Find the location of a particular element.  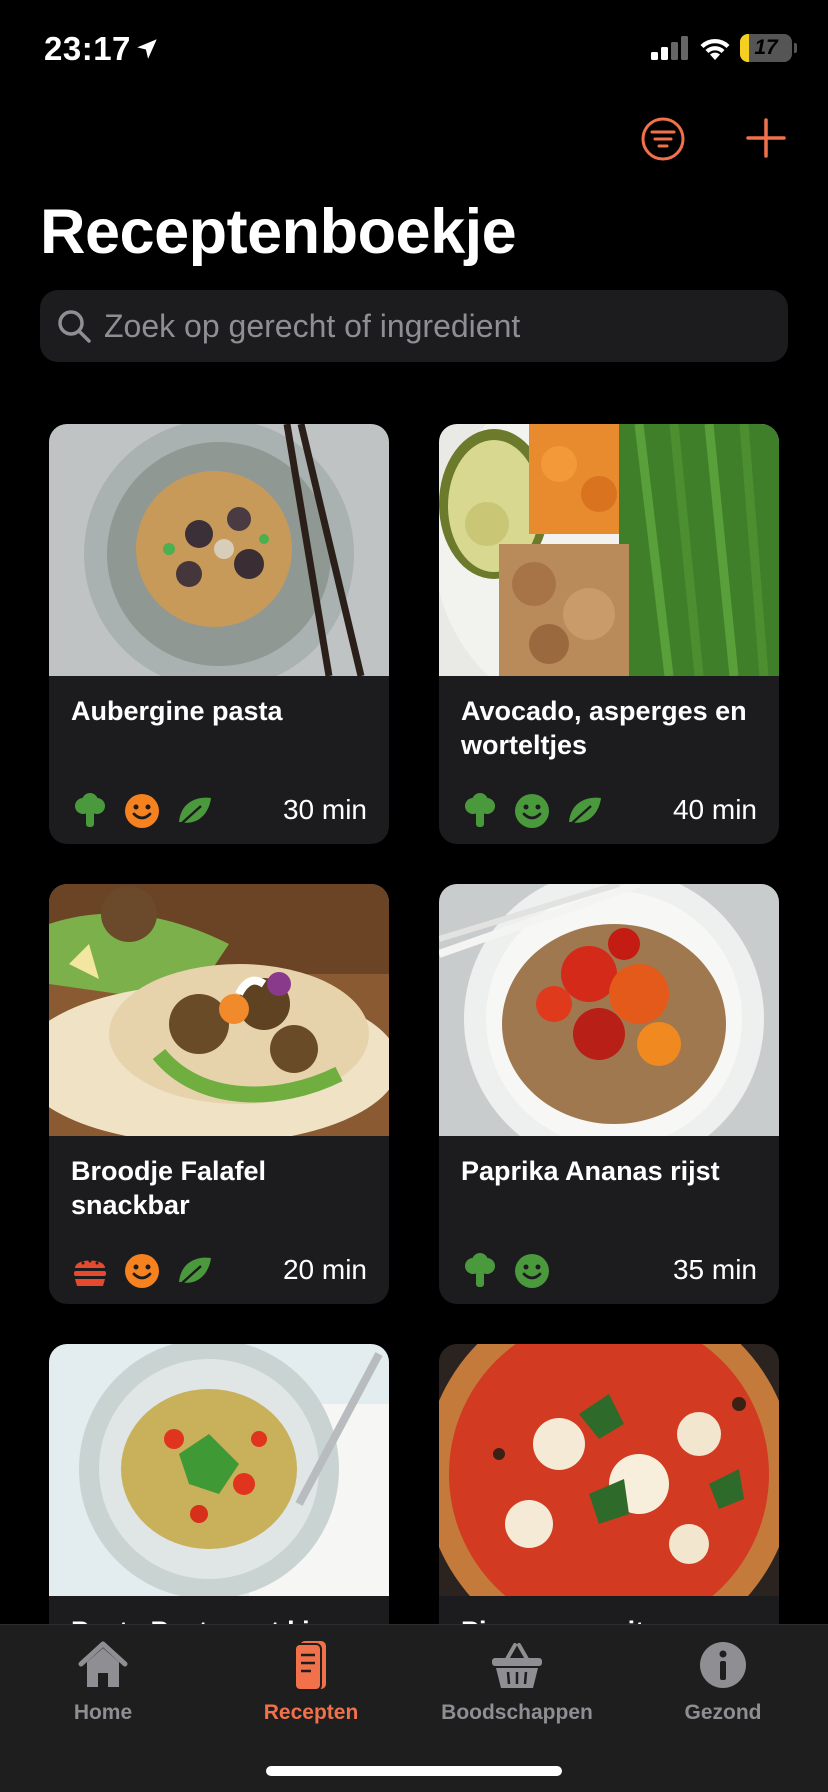

battery-cap is located at coordinates (795, 48).